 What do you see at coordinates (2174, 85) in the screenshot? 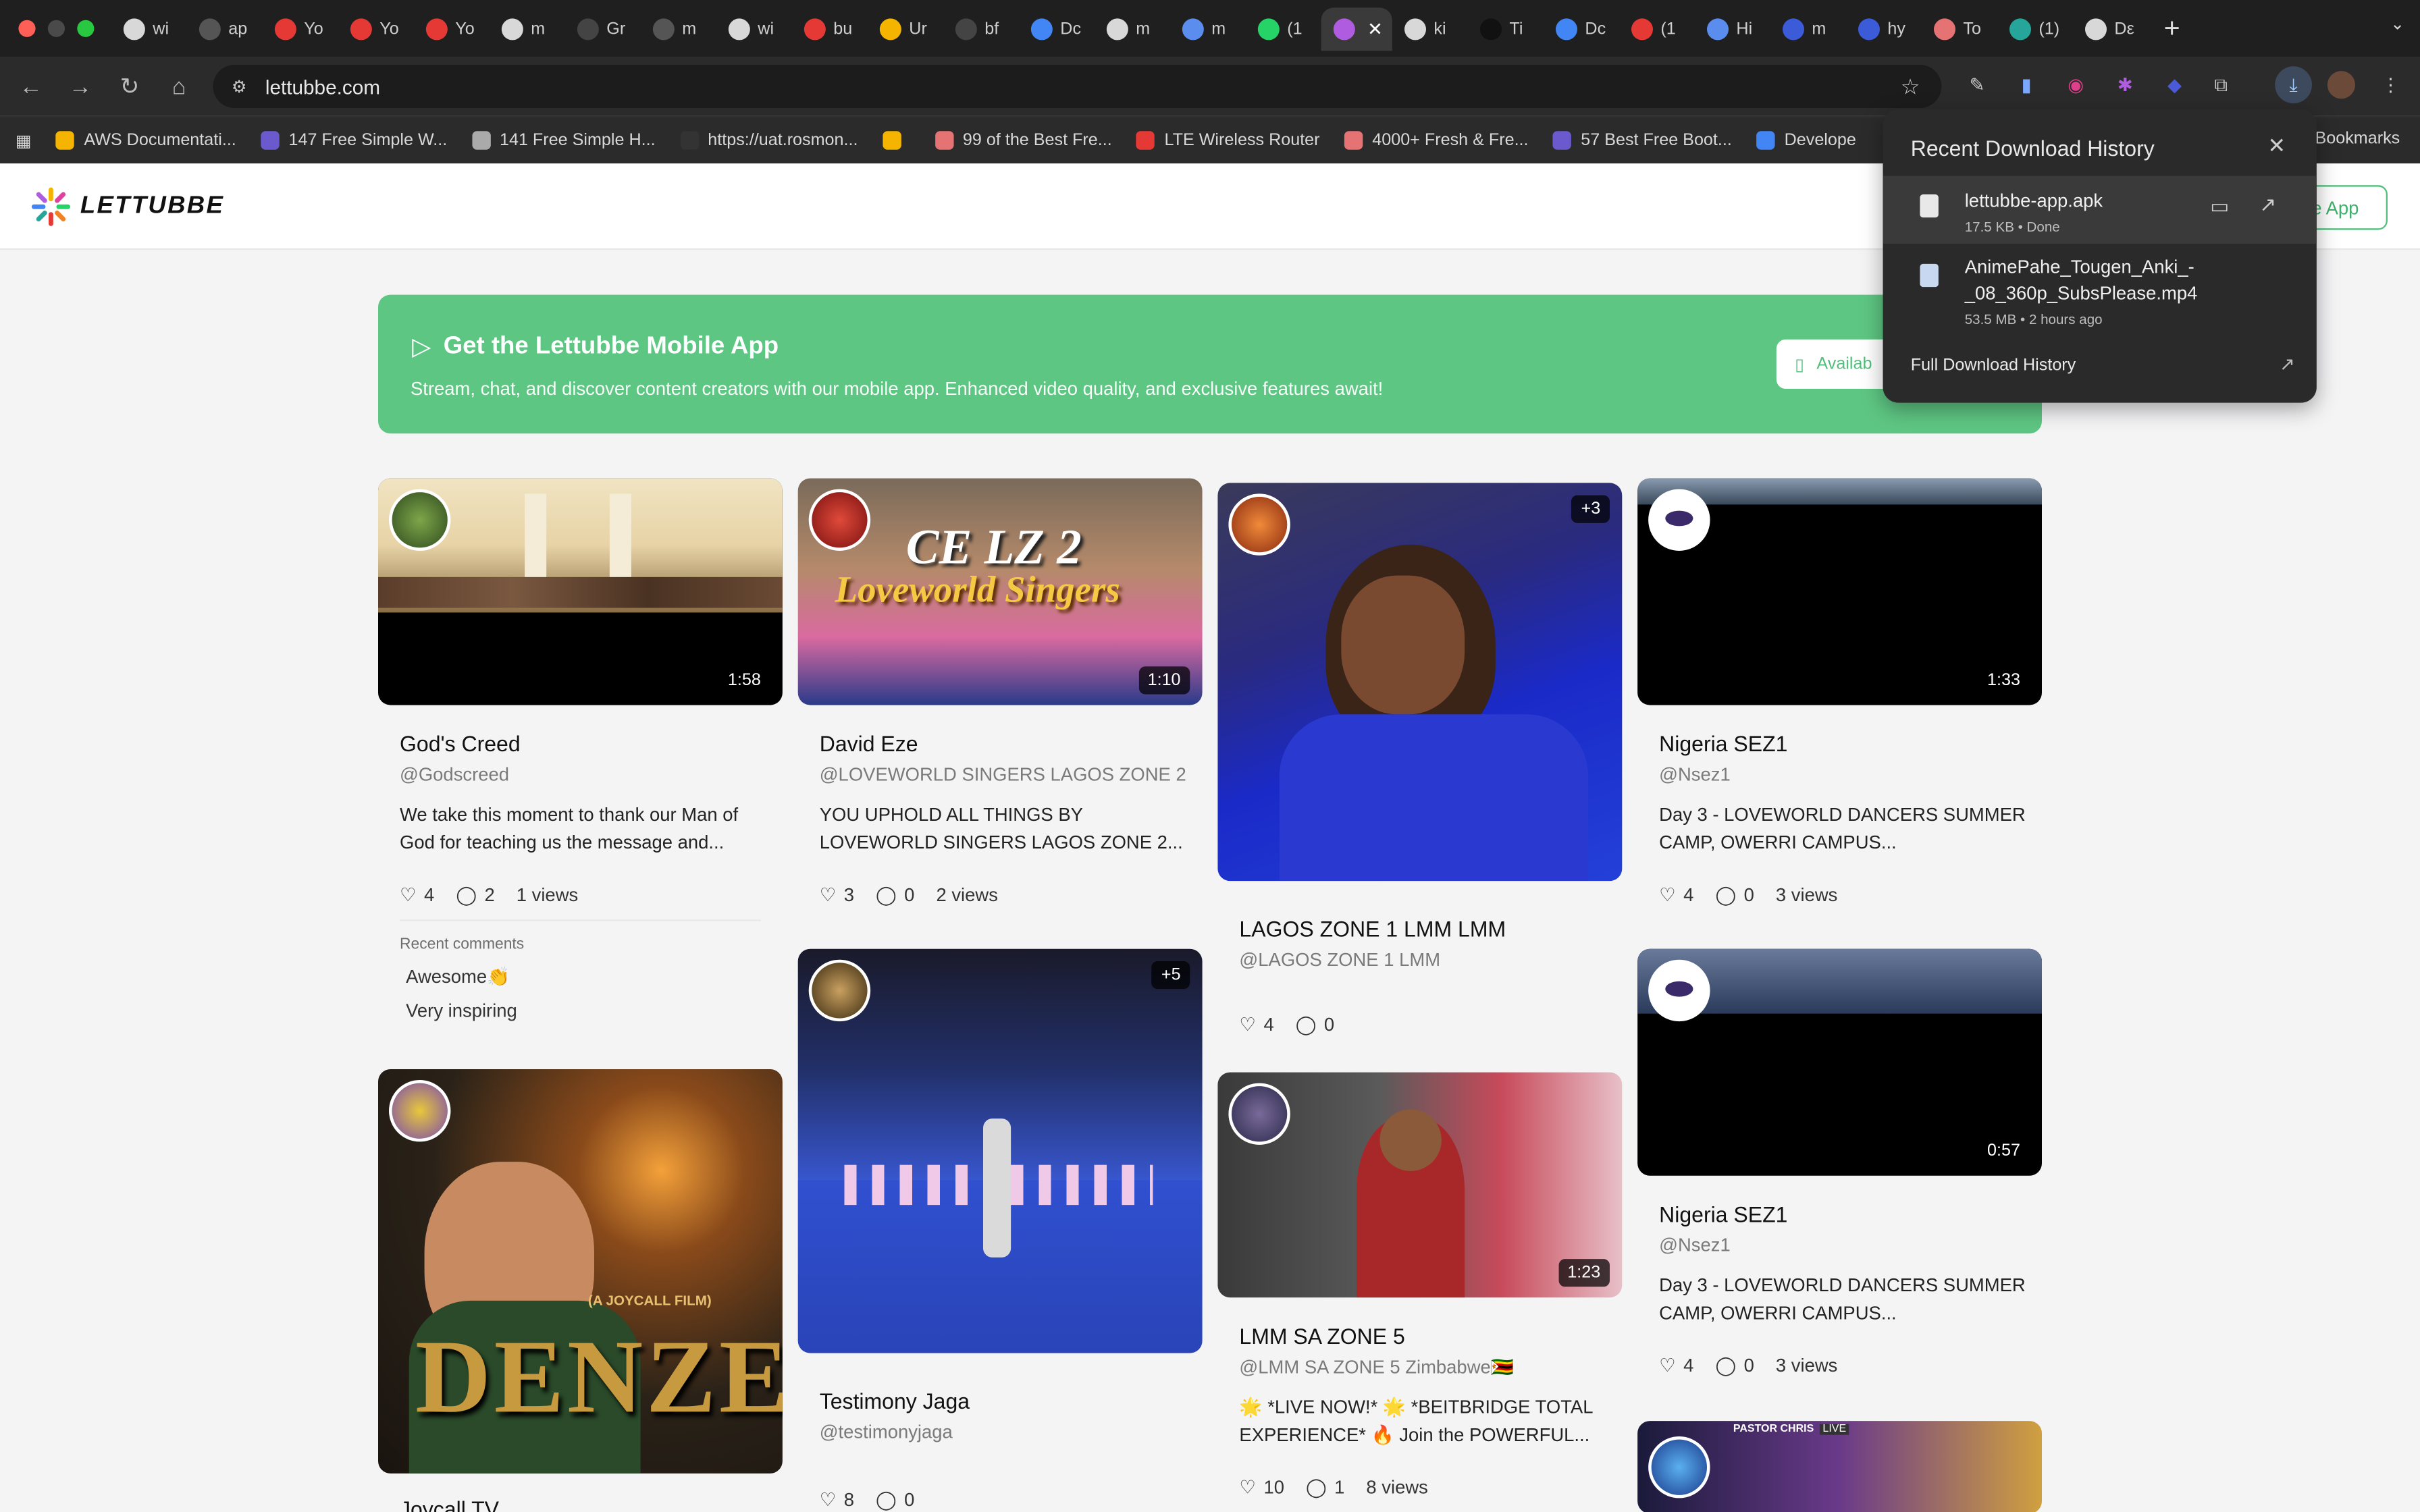
I see `extension-icon: ◆` at bounding box center [2174, 85].